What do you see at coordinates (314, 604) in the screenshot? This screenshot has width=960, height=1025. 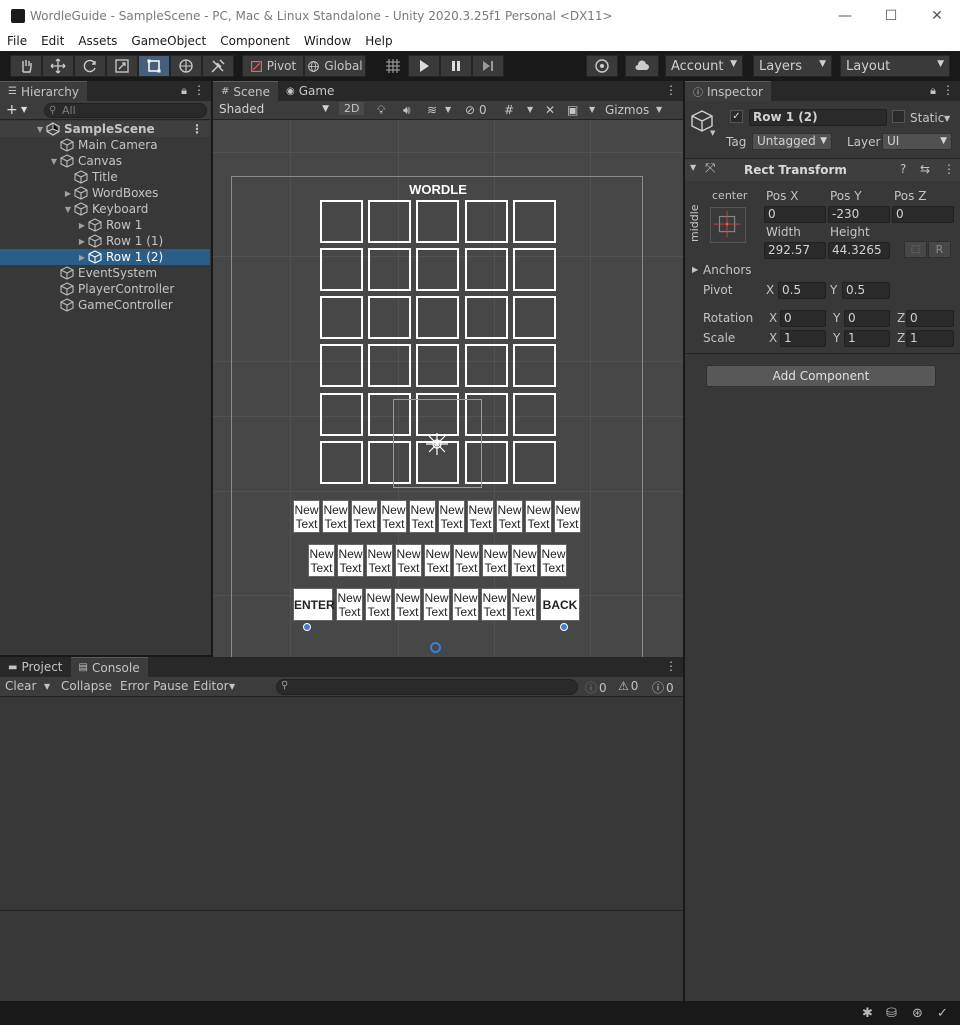 I see `enter-key: ENTER` at bounding box center [314, 604].